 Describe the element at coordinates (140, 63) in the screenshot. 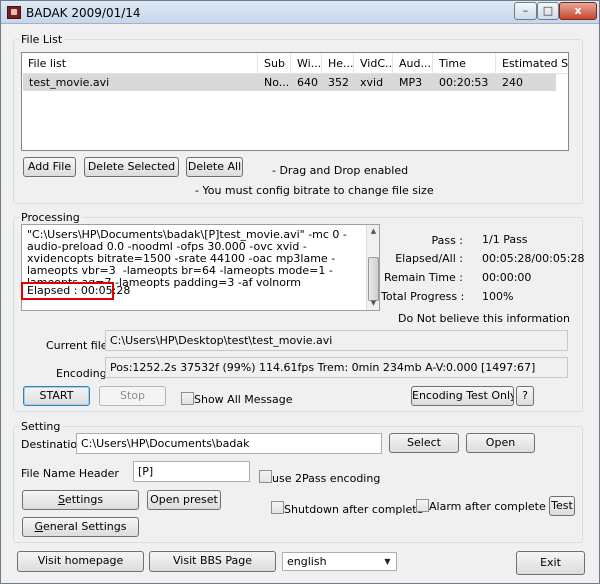

I see `column-header-file-list: File list` at that location.